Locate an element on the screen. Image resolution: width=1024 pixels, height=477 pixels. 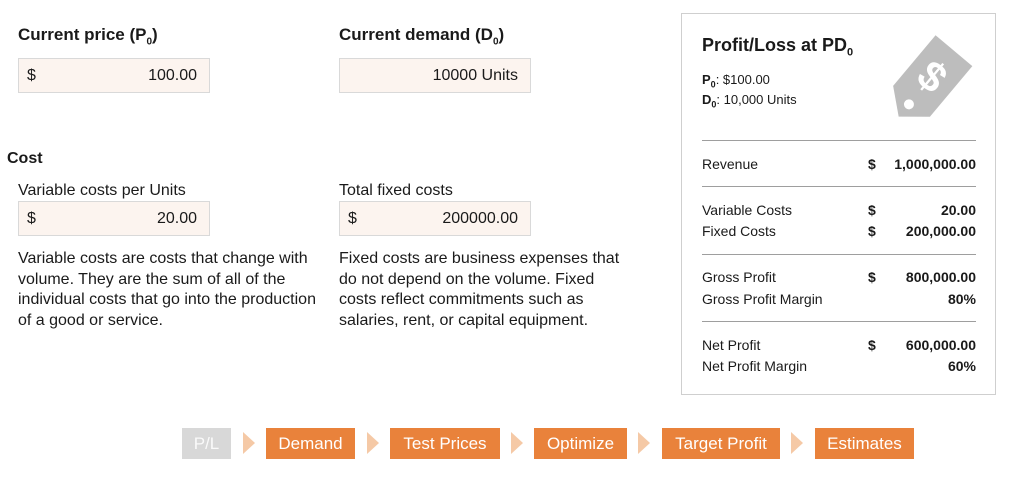
current-demand-label: Current demand (D0) is located at coordinates (422, 36).